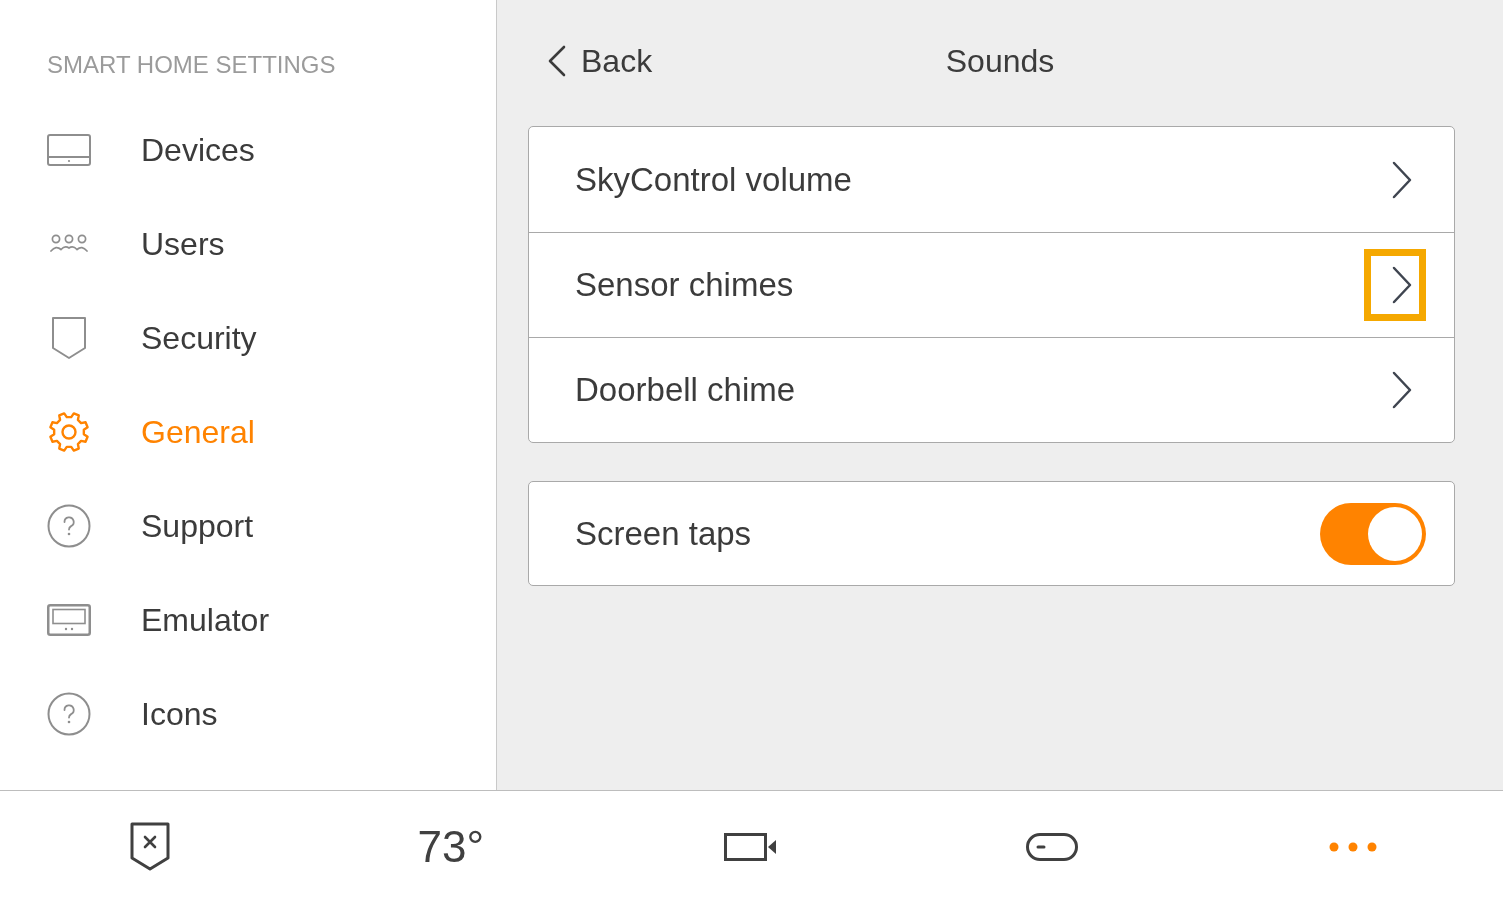 This screenshot has width=1503, height=902. Describe the element at coordinates (600, 61) in the screenshot. I see `back-button: Back` at that location.